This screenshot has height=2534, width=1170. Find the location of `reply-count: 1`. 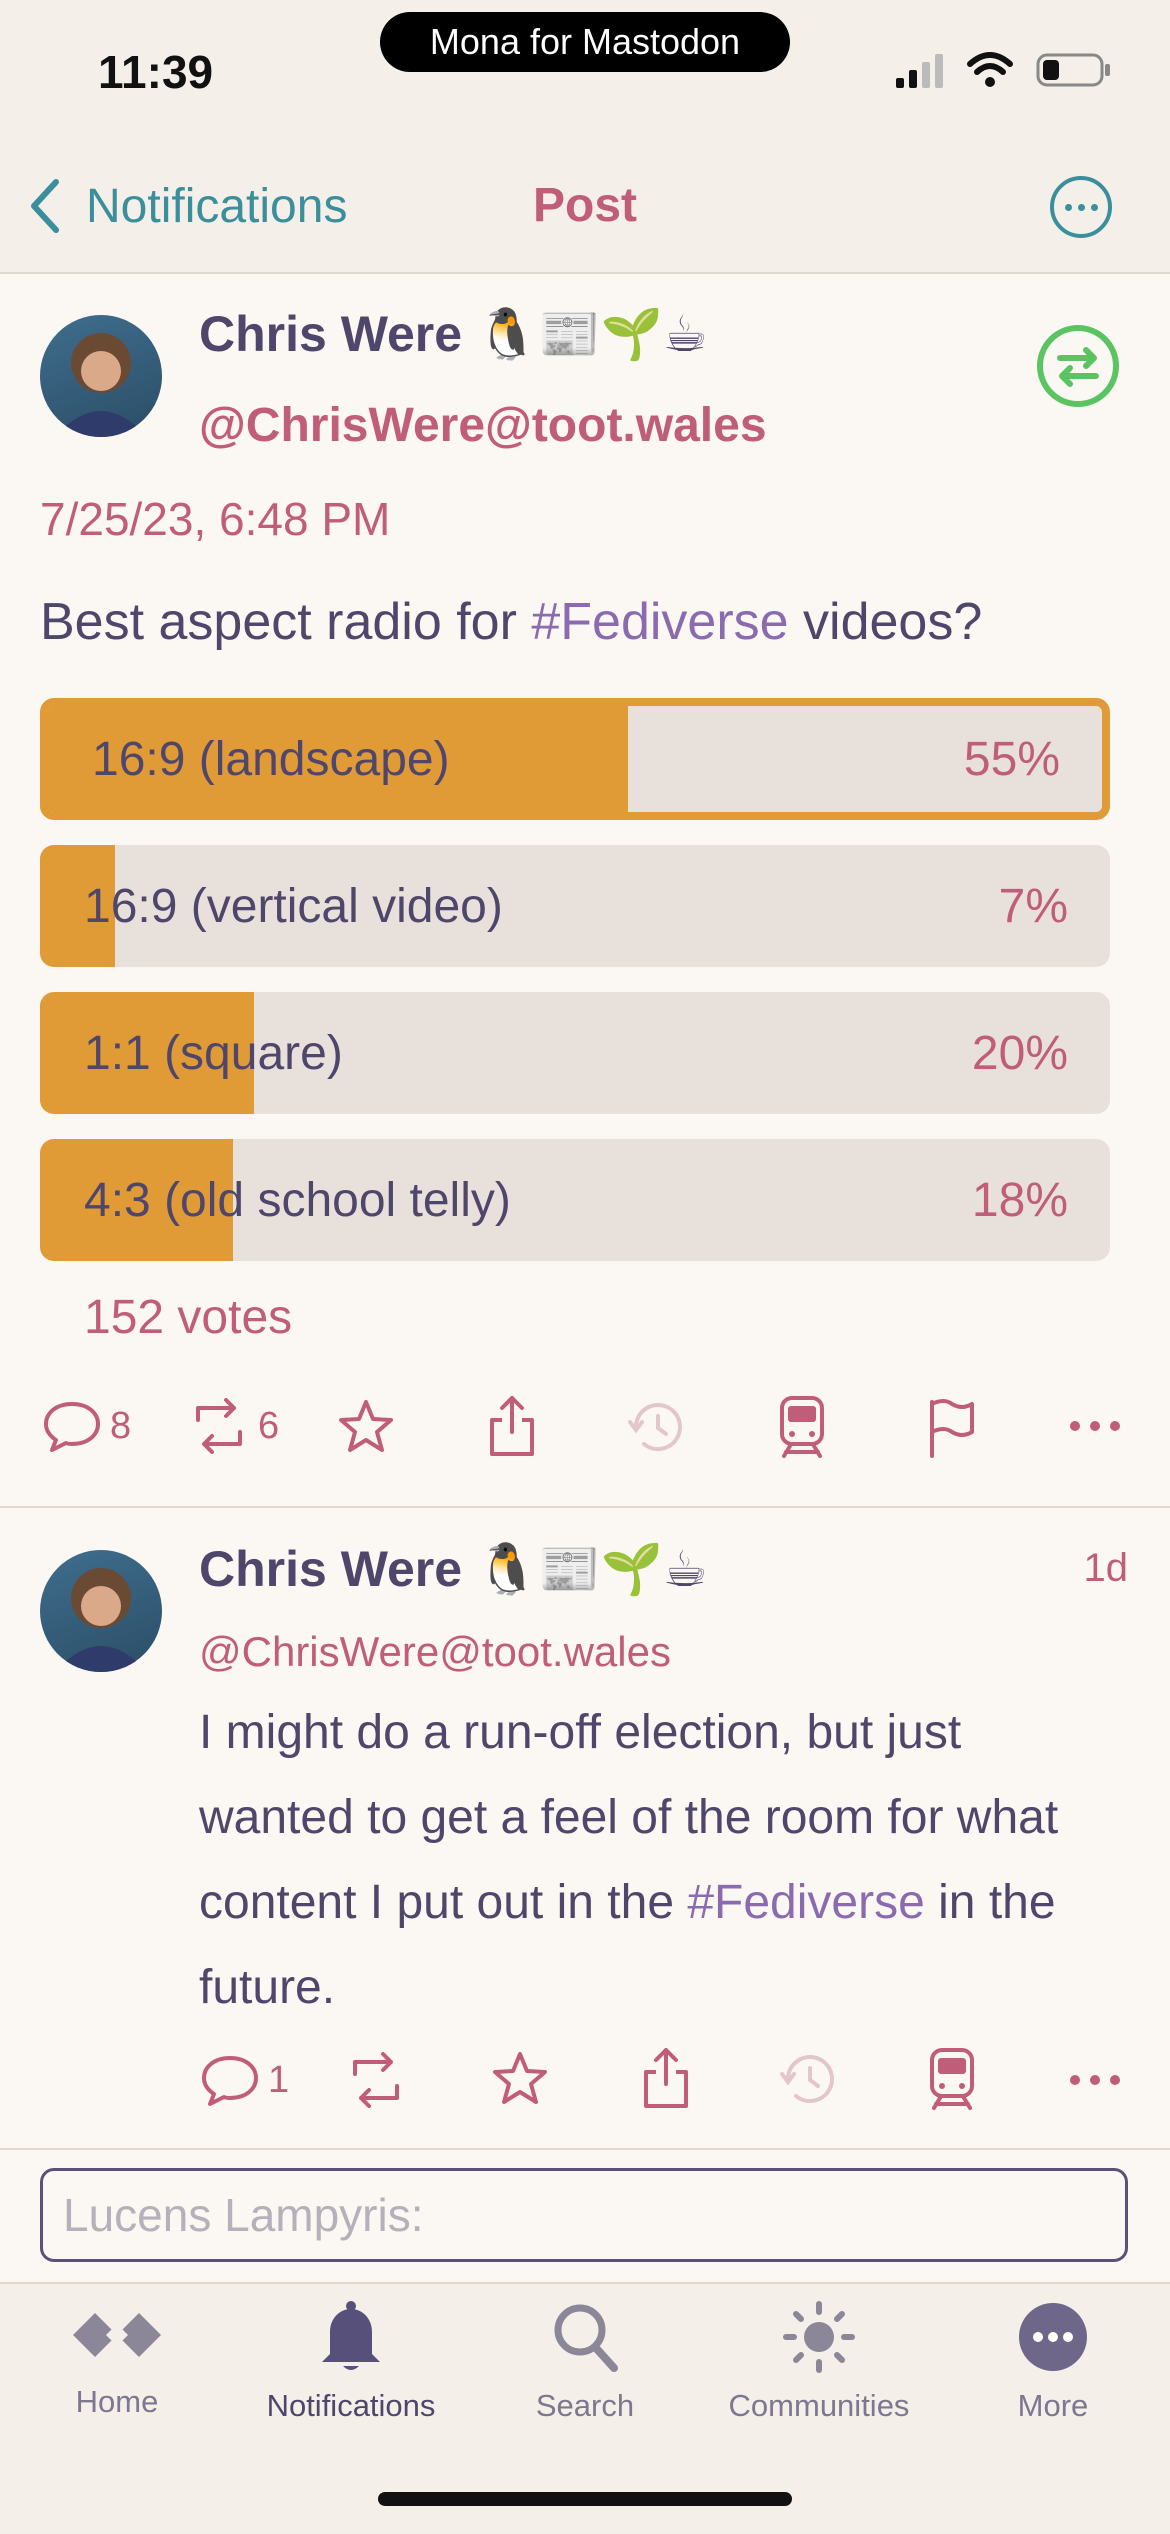

reply-count: 1 is located at coordinates (279, 2079).